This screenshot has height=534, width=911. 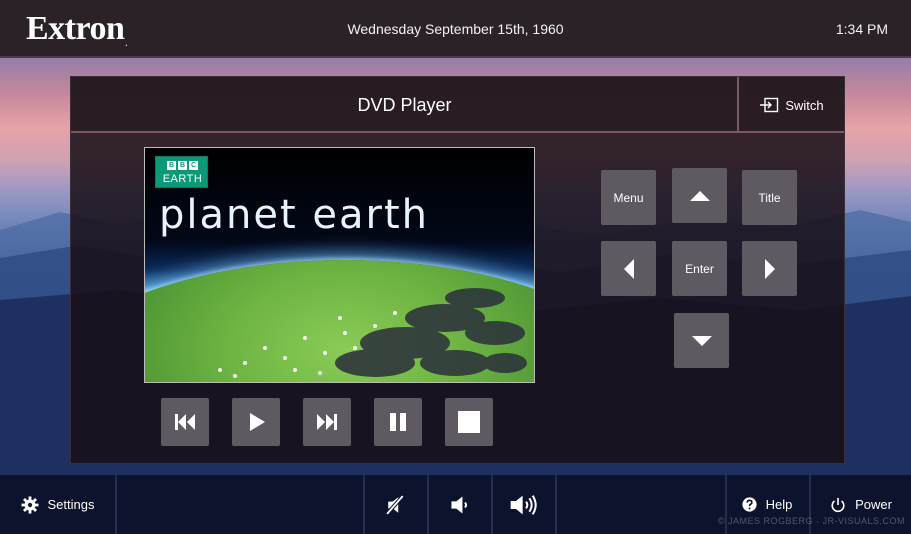 What do you see at coordinates (811, 521) in the screenshot?
I see `photo-credit: © JAMES ROGBERG · JR-VISUALS.COM` at bounding box center [811, 521].